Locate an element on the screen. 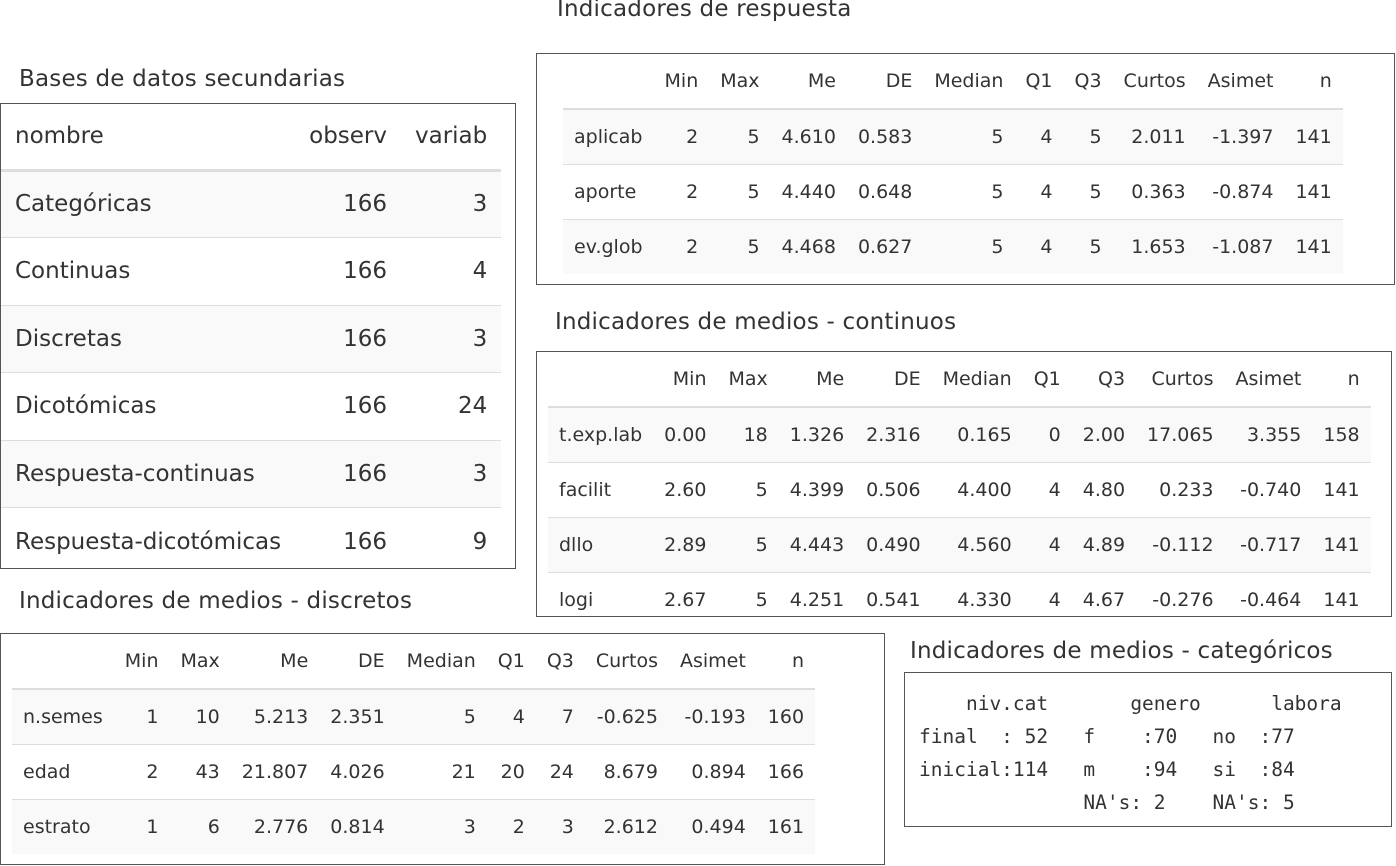 The image size is (1396, 866). table-cell: 2.316 is located at coordinates (893, 434).